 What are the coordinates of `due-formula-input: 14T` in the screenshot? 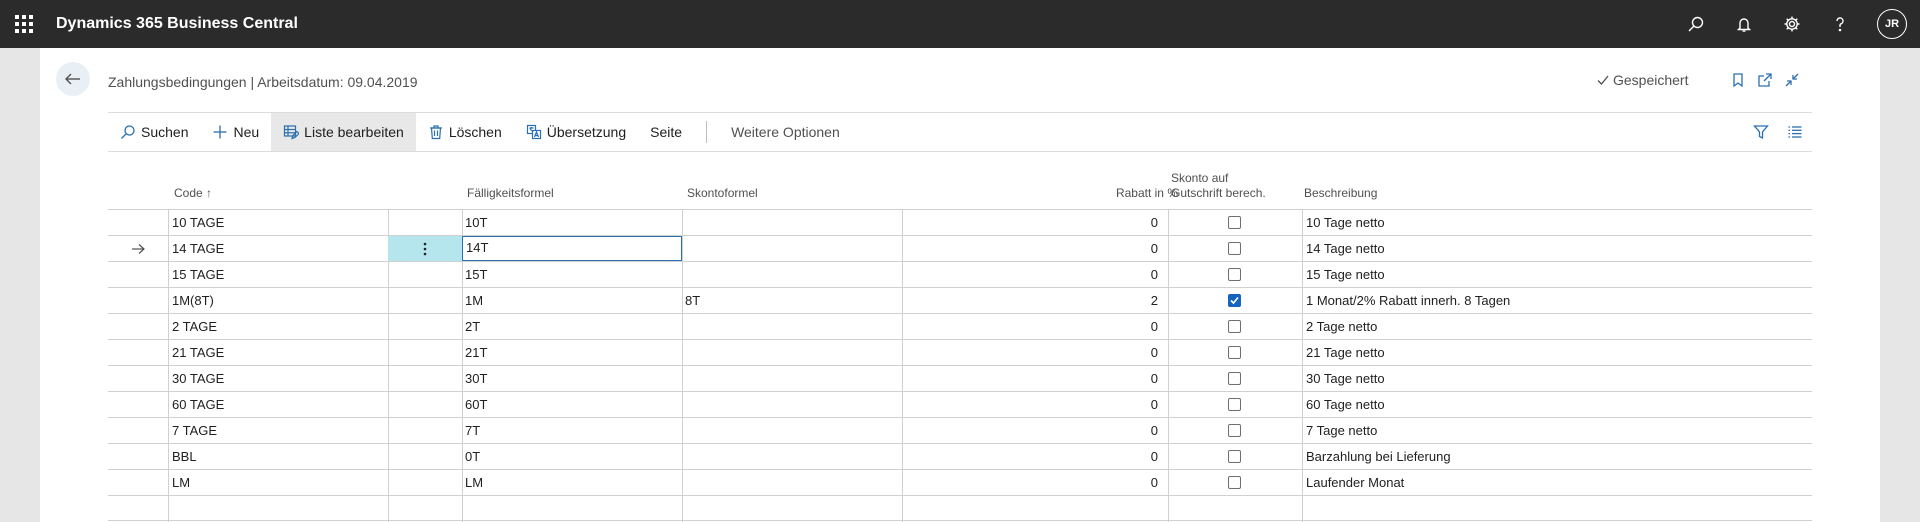 It's located at (572, 248).